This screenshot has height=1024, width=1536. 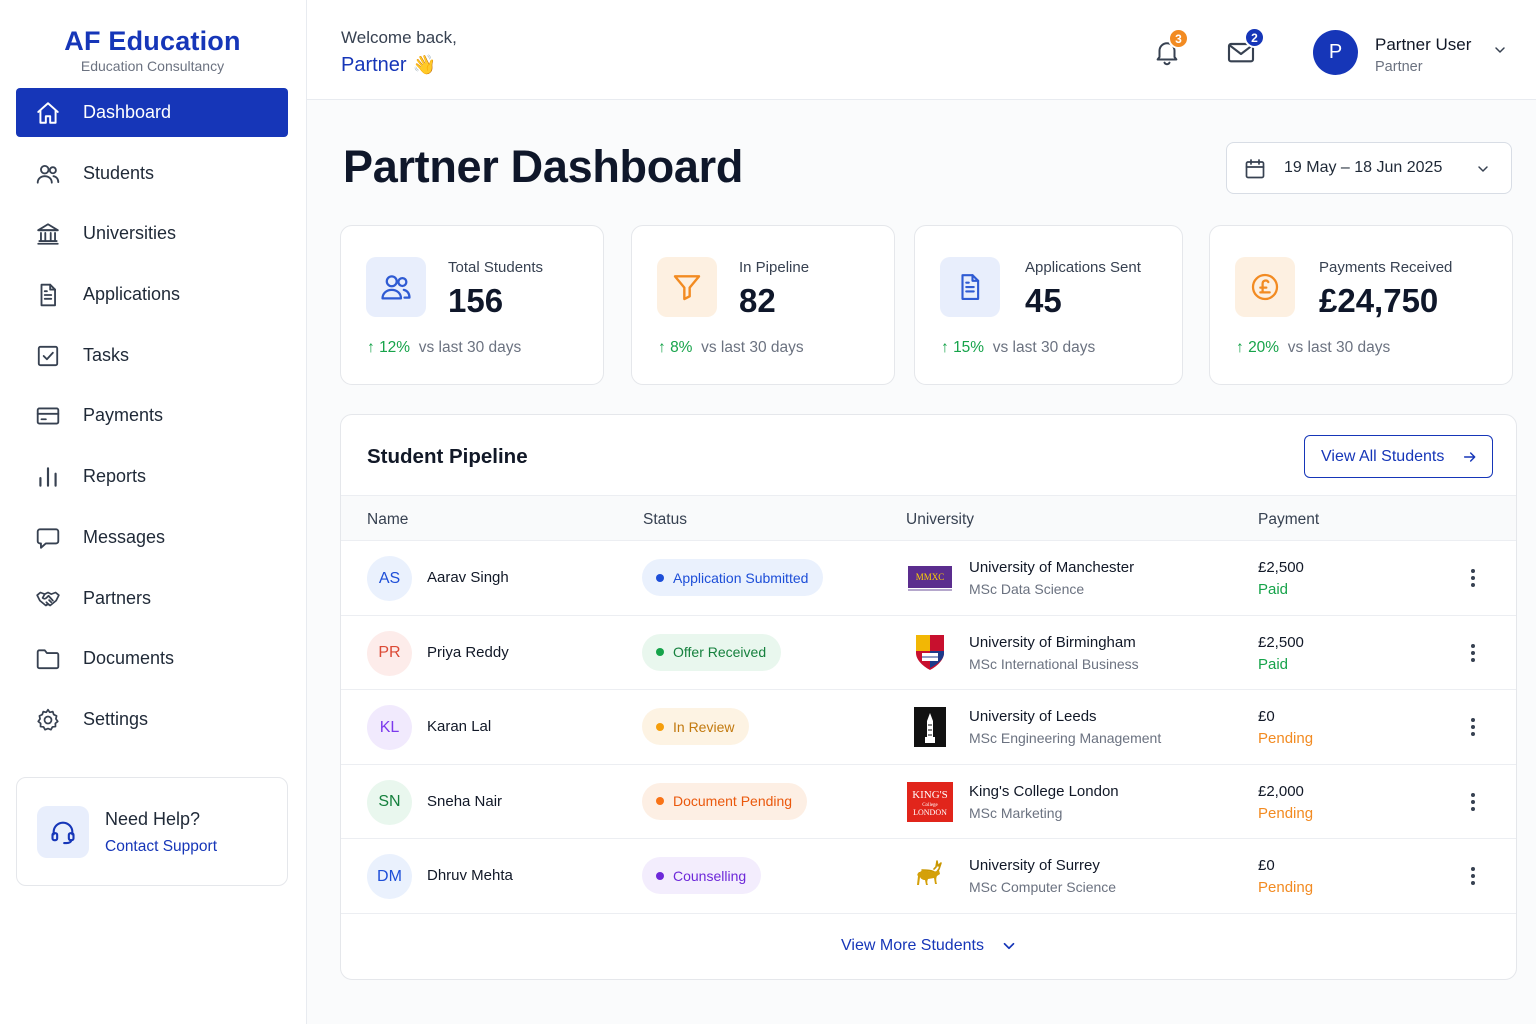 I want to click on institution-icon, so click(x=48, y=234).